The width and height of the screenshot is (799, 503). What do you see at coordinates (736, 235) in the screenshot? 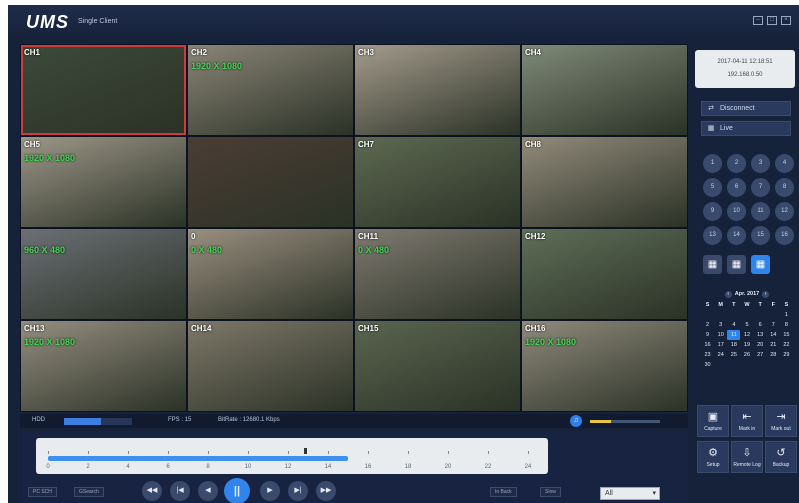
I see `channel-button: 14` at bounding box center [736, 235].